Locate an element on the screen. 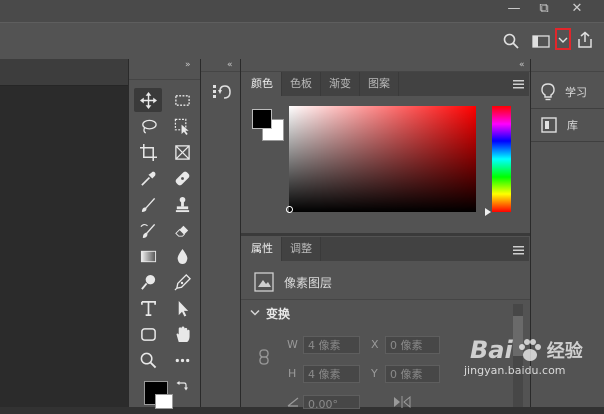 Image resolution: width=604 pixels, height=414 pixels. marquee-tool is located at coordinates (182, 100).